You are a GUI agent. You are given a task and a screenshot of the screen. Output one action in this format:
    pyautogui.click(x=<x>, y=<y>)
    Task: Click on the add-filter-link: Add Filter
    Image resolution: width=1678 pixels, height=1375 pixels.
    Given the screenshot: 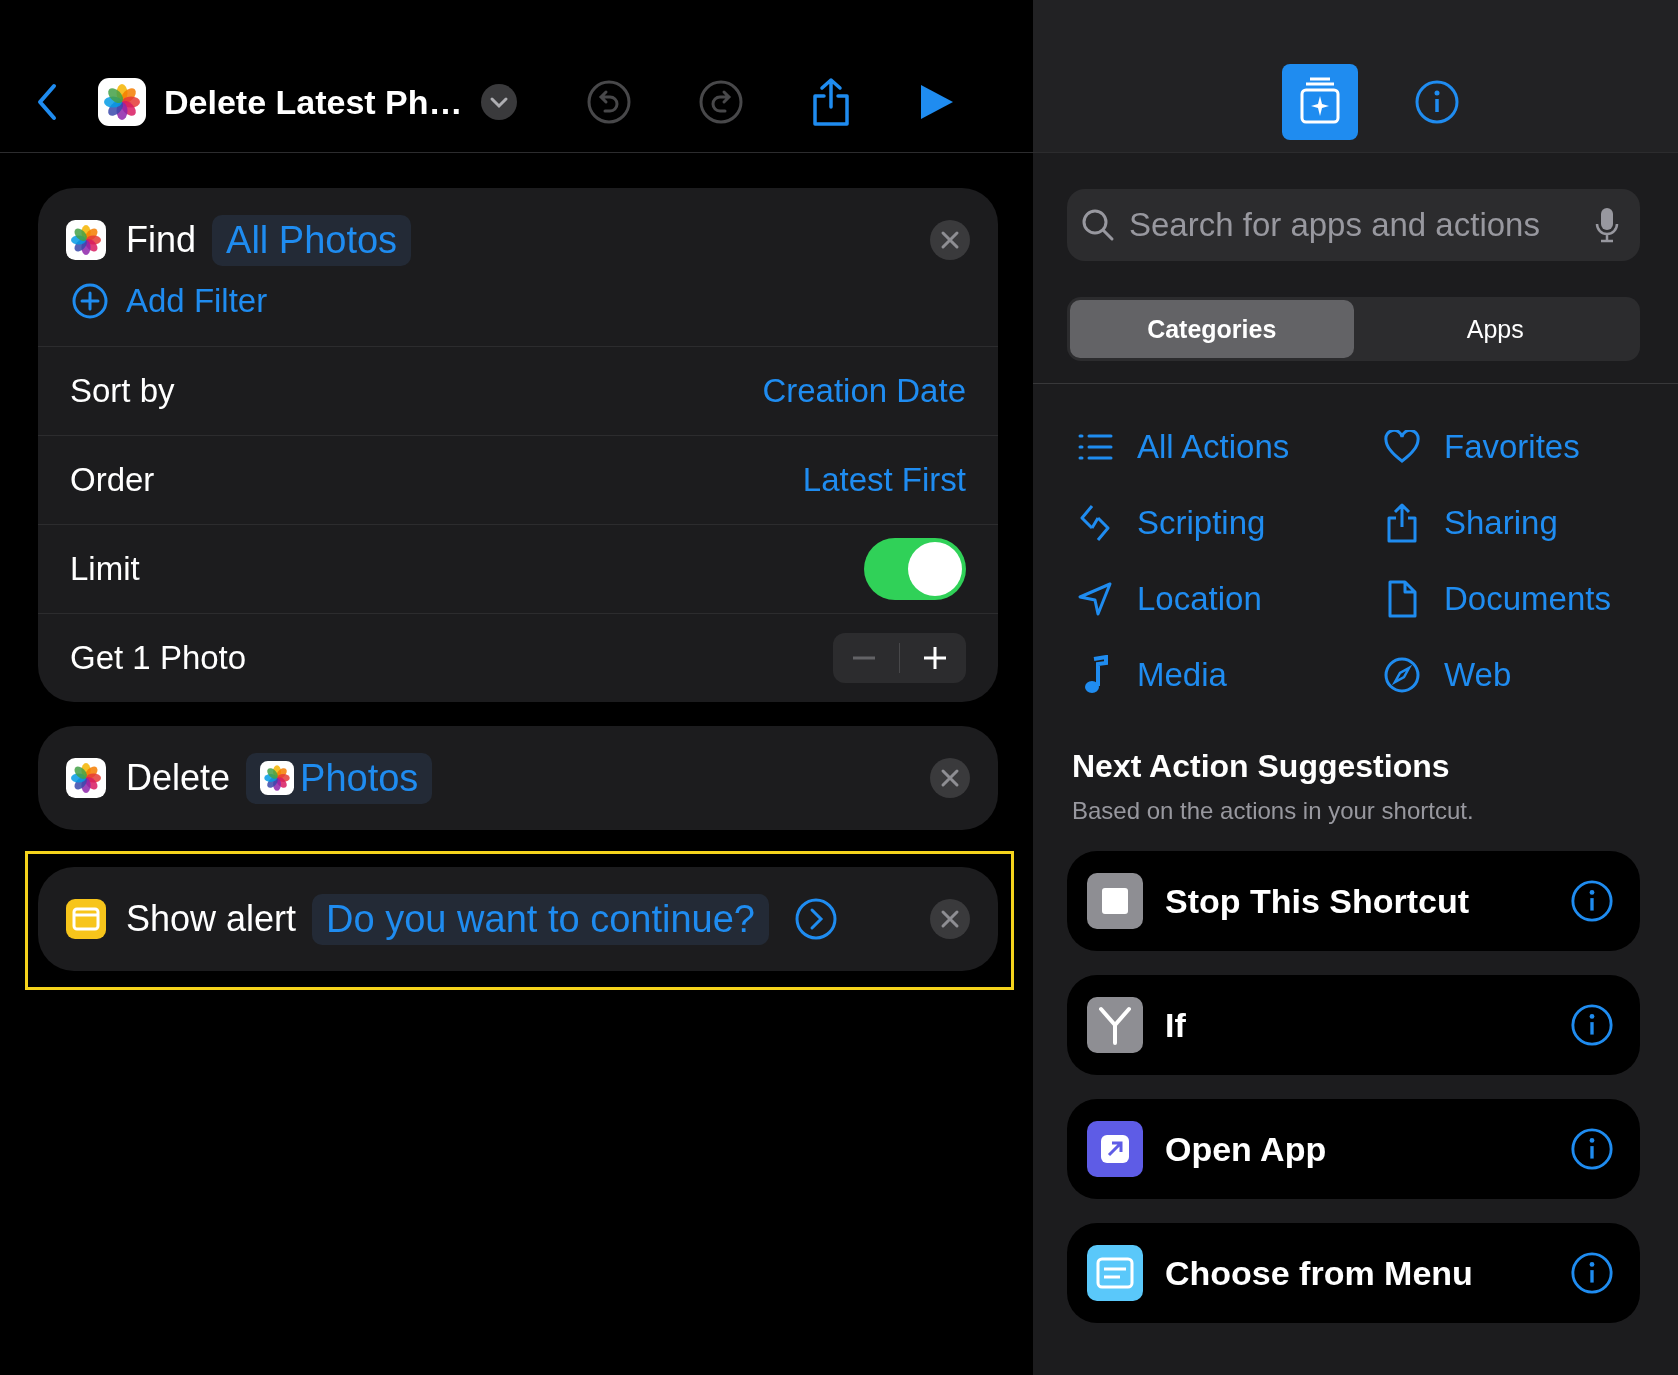 What is the action you would take?
    pyautogui.click(x=197, y=301)
    